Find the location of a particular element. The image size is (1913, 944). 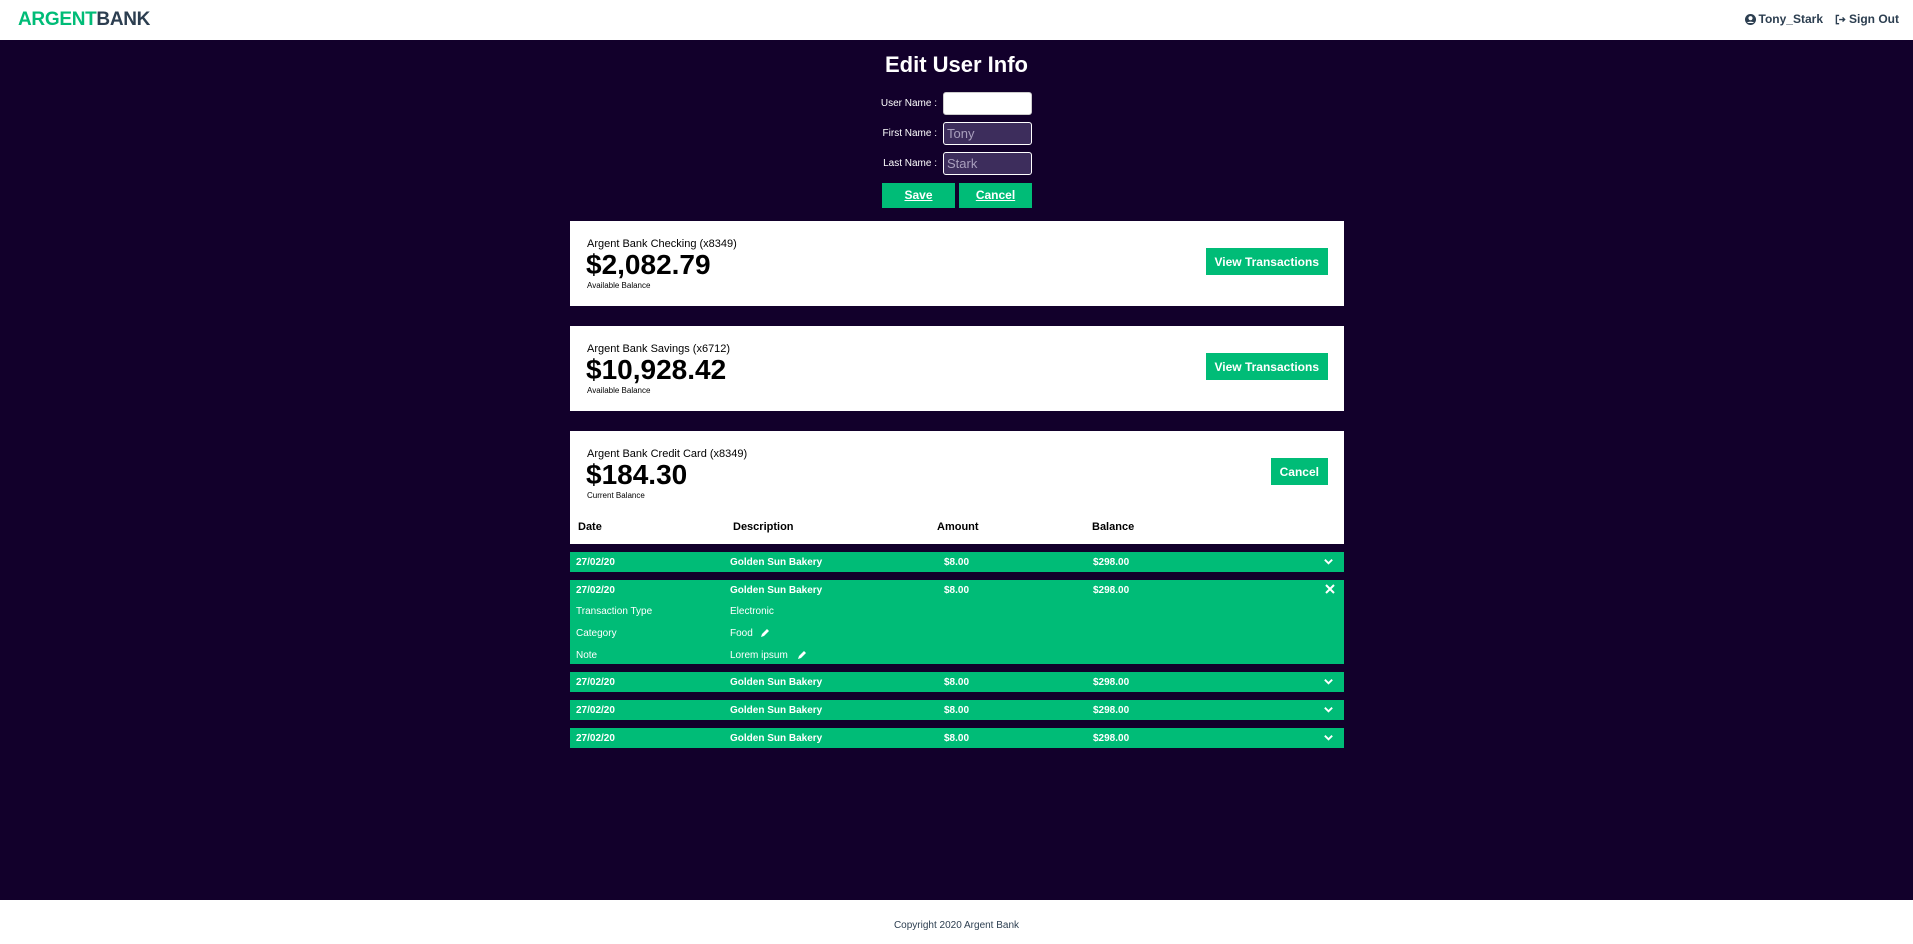

last-name-label: Last Name : is located at coordinates (910, 163).